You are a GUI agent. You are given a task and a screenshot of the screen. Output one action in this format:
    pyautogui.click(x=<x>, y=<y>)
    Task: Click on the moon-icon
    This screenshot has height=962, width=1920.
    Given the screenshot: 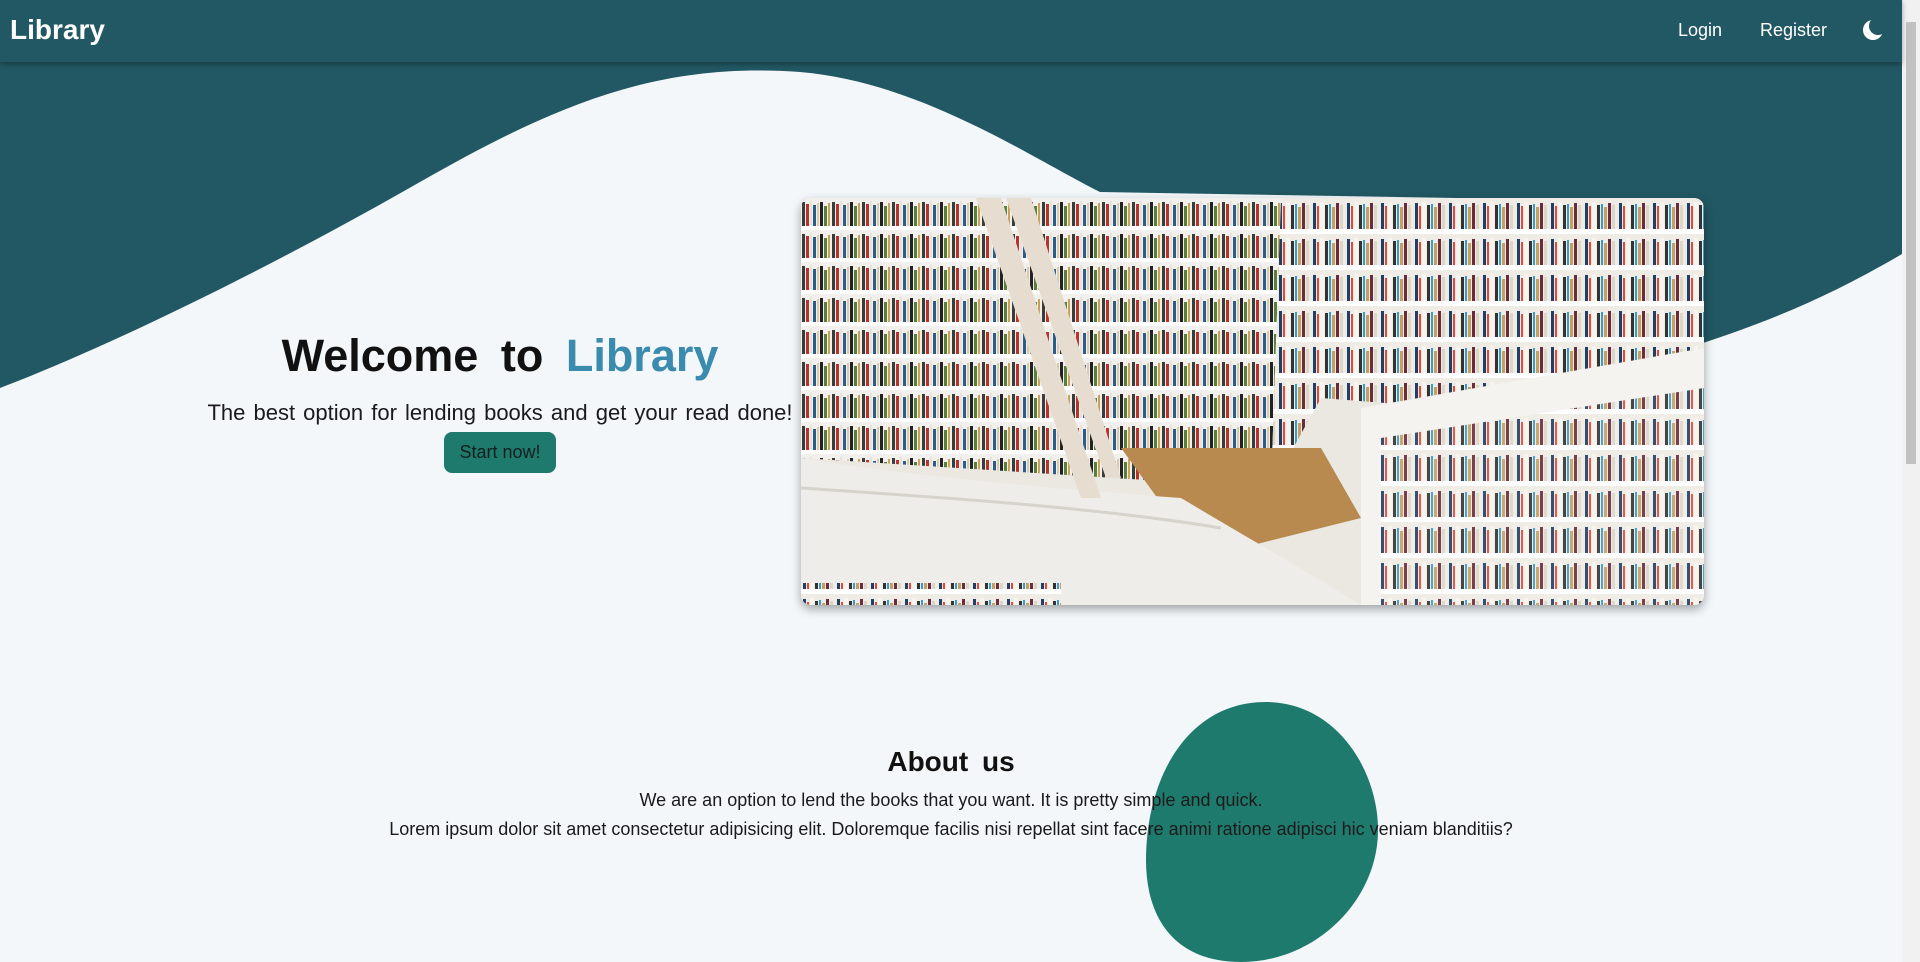 What is the action you would take?
    pyautogui.click(x=1873, y=30)
    